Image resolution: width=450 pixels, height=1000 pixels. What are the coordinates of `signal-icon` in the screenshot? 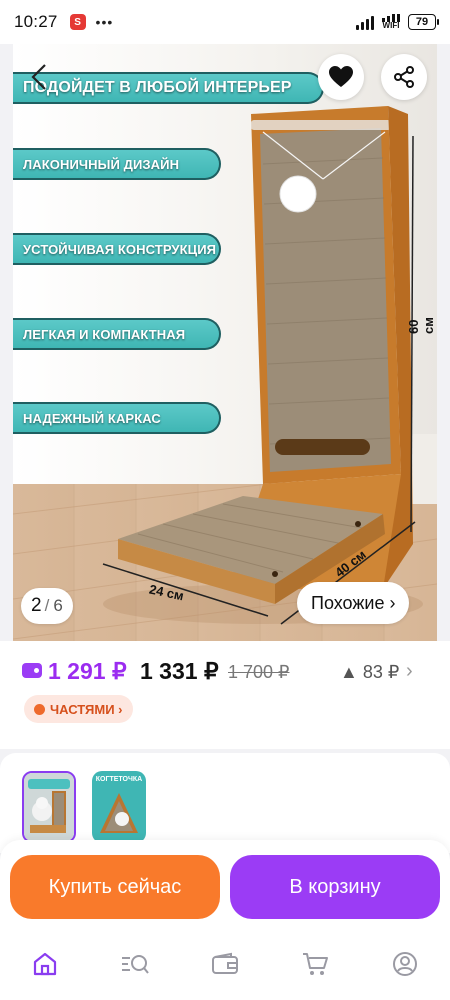 It's located at (365, 22).